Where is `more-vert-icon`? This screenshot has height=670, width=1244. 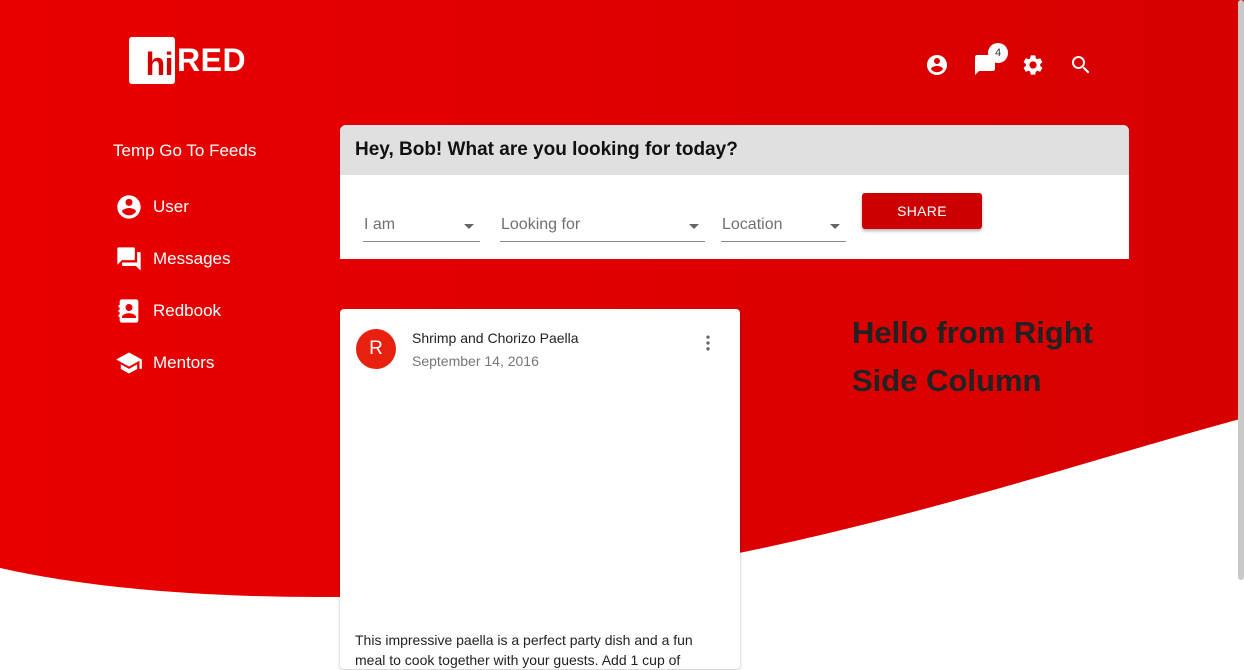
more-vert-icon is located at coordinates (708, 343).